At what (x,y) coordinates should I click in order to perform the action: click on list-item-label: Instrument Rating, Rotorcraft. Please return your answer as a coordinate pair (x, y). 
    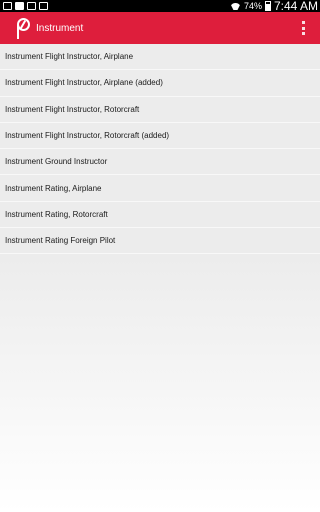
    Looking at the image, I should click on (56, 214).